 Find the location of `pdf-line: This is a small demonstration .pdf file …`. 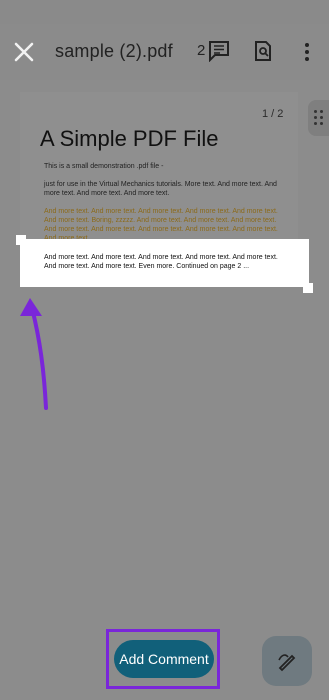

pdf-line: This is a small demonstration .pdf file … is located at coordinates (104, 166).